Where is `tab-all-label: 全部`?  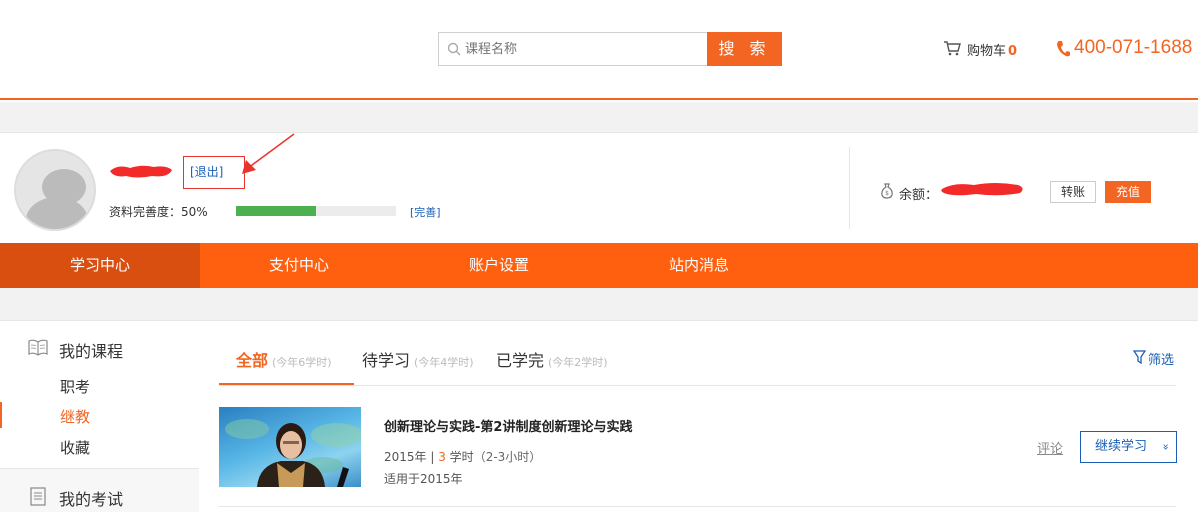 tab-all-label: 全部 is located at coordinates (252, 360).